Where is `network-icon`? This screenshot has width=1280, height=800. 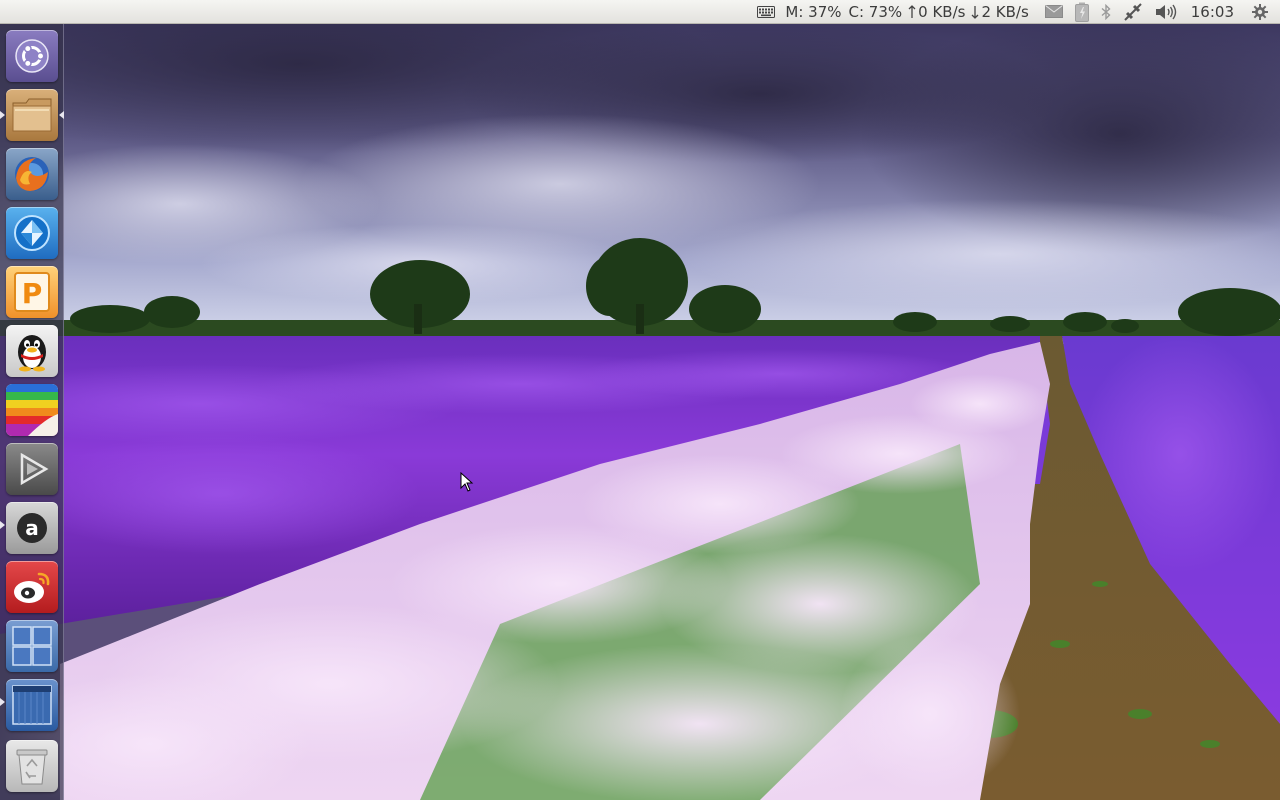
network-icon is located at coordinates (1133, 11).